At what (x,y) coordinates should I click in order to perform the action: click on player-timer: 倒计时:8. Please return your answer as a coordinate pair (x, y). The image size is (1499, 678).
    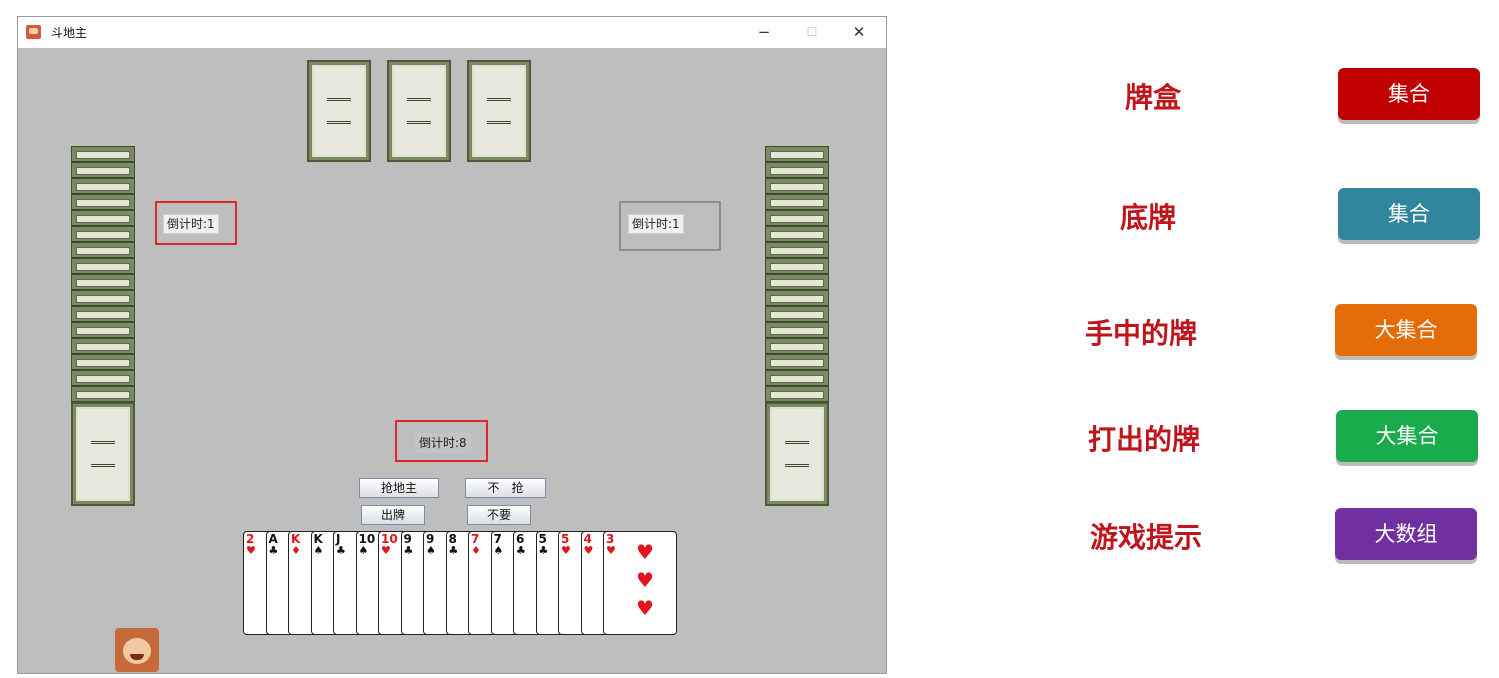
    Looking at the image, I should click on (443, 443).